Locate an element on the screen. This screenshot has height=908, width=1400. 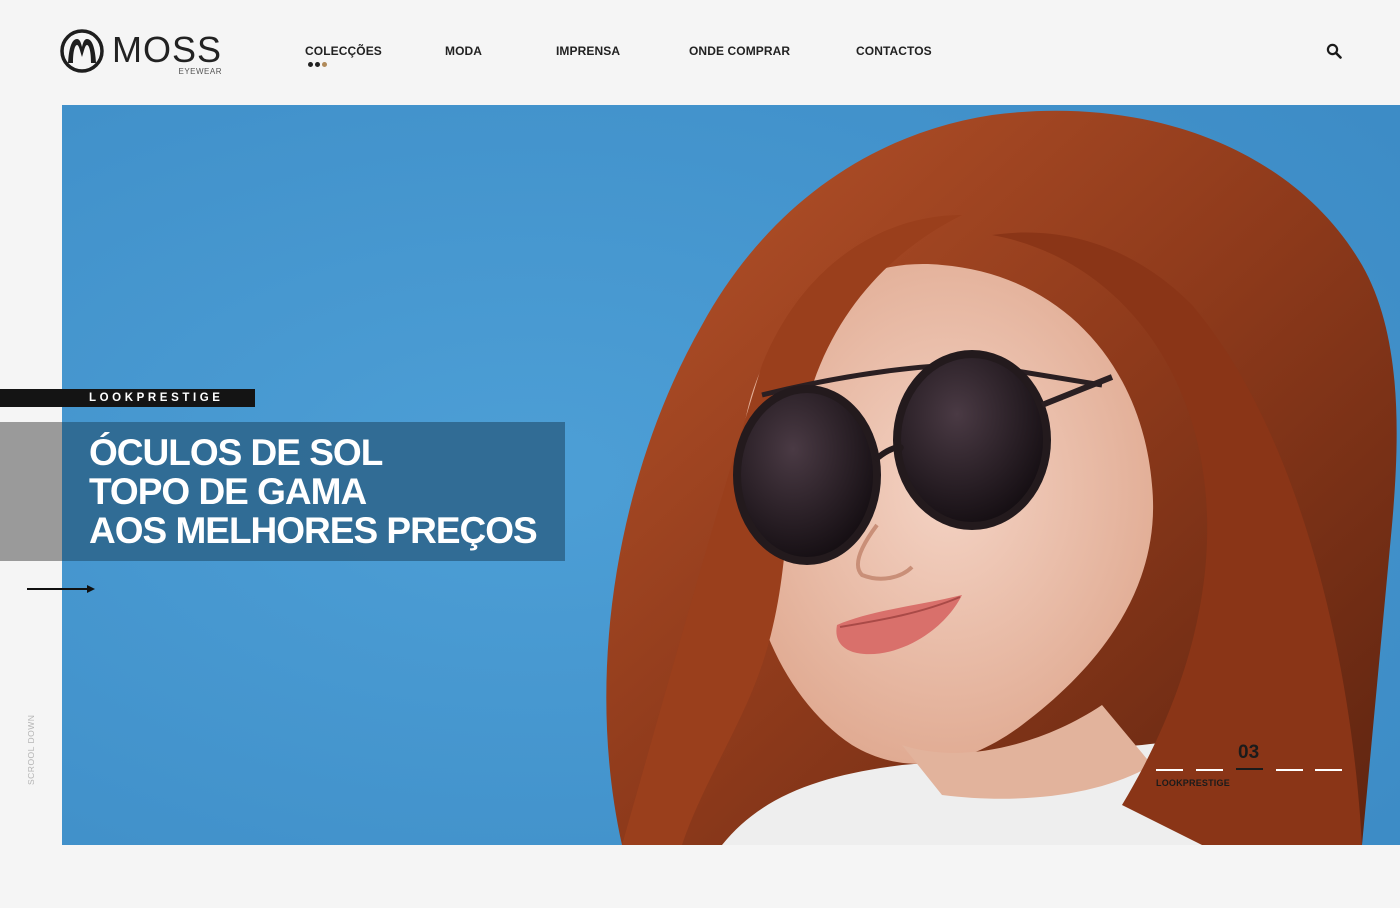
headline-accent-block is located at coordinates (31, 491).